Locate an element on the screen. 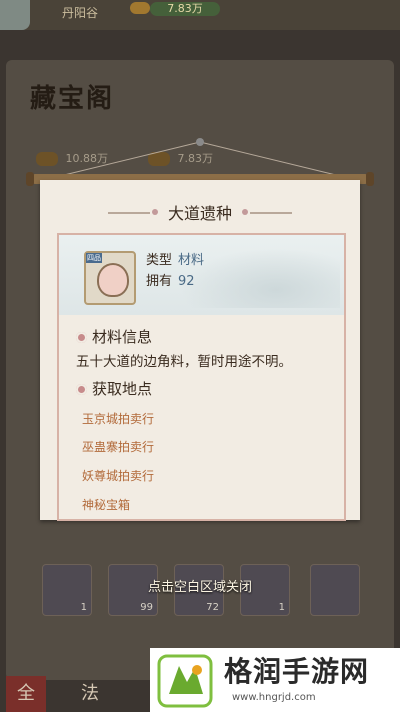  title-ornament-left is located at coordinates (129, 213).